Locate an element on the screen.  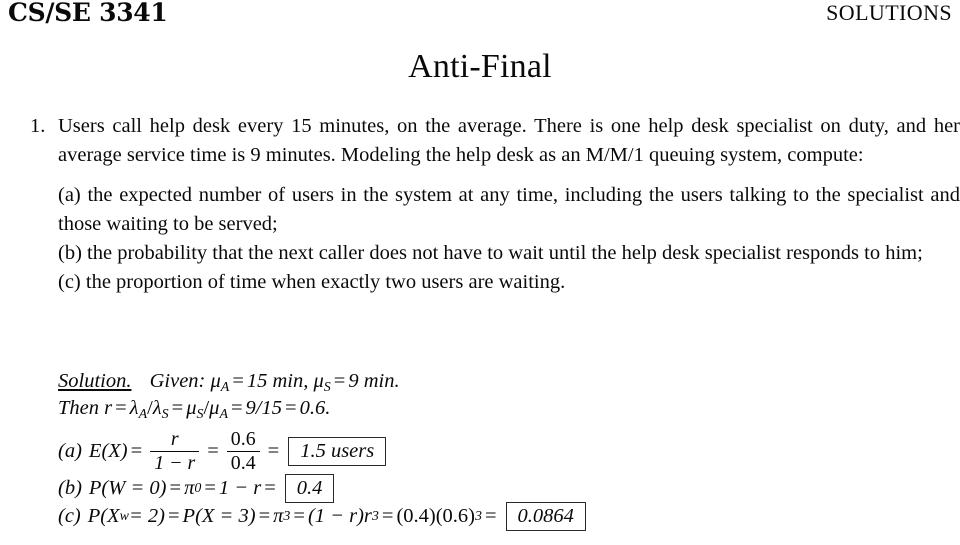
equals-b1: = is located at coordinates (175, 488).